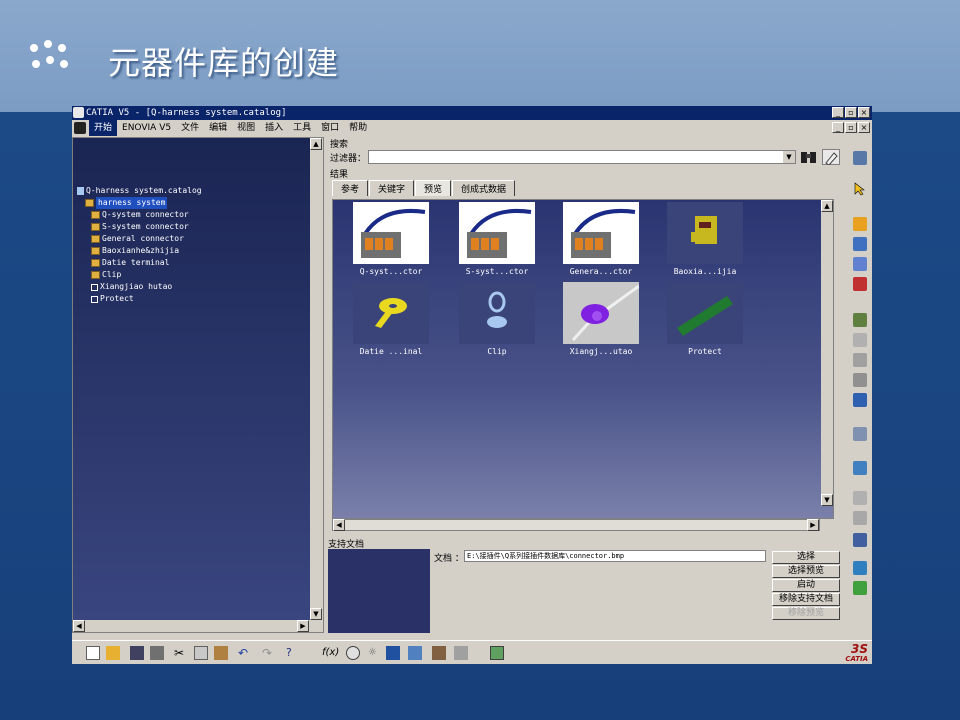 The width and height of the screenshot is (960, 720). Describe the element at coordinates (806, 613) in the screenshot. I see `remove-preview-button: 移除预览` at that location.